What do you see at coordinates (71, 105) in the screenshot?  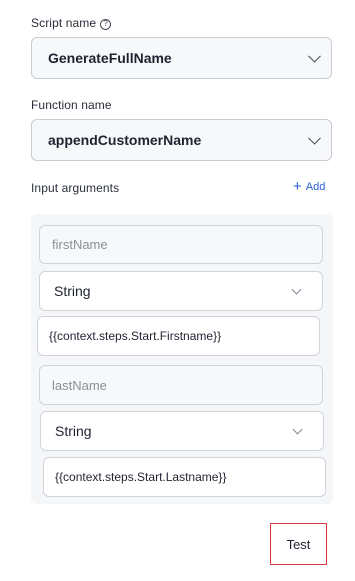 I see `function-name-label: Function name` at bounding box center [71, 105].